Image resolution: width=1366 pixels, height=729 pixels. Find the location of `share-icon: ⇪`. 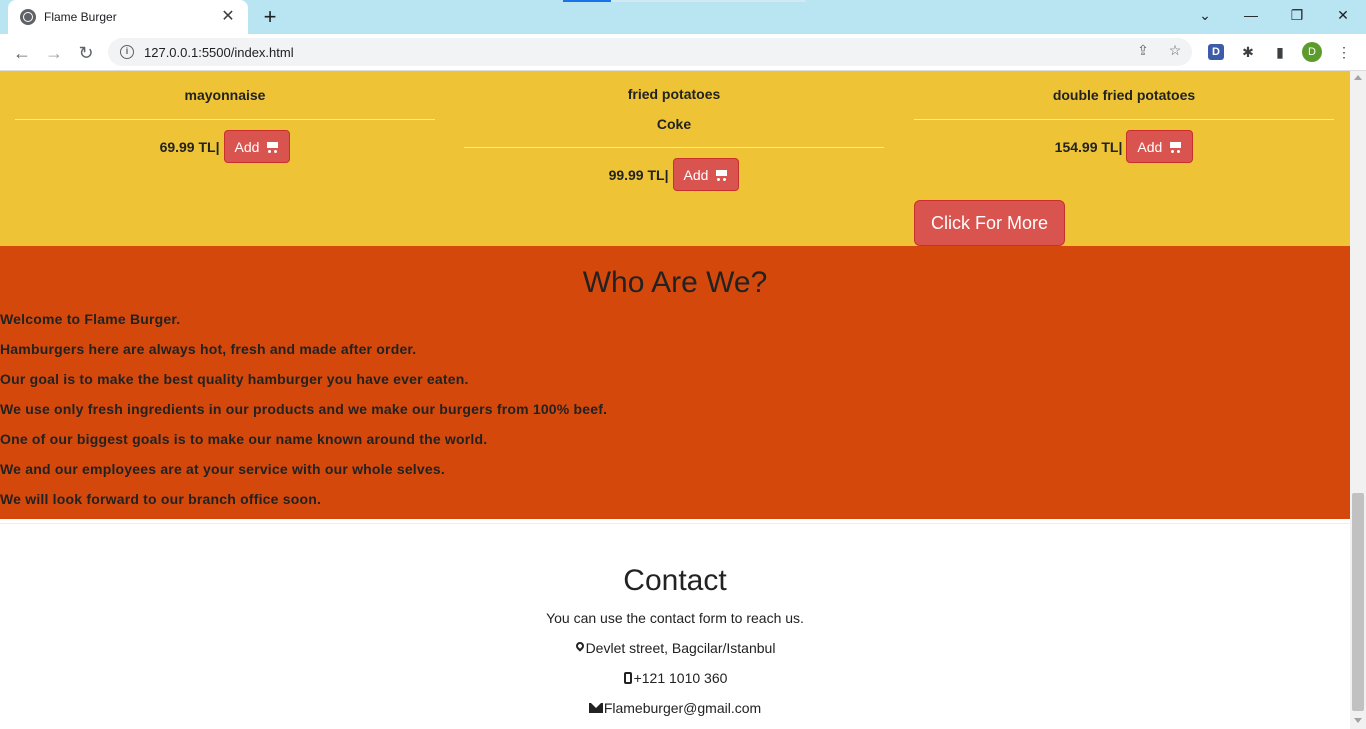

share-icon: ⇪ is located at coordinates (1143, 50).